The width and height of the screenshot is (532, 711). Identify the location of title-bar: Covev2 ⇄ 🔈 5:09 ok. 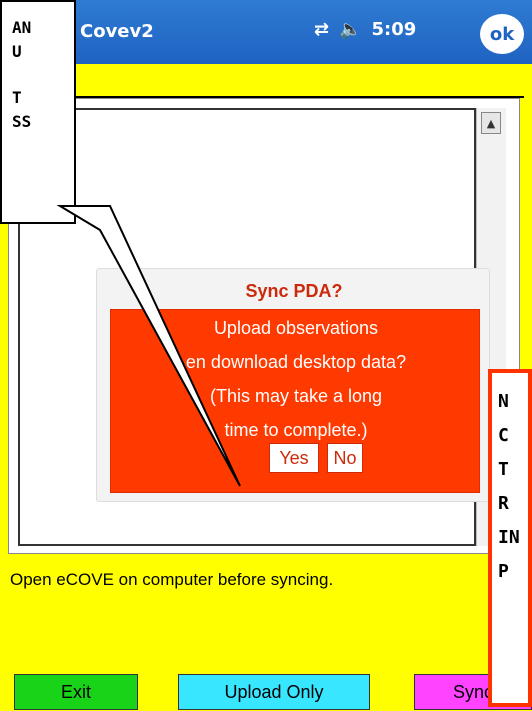
(266, 32).